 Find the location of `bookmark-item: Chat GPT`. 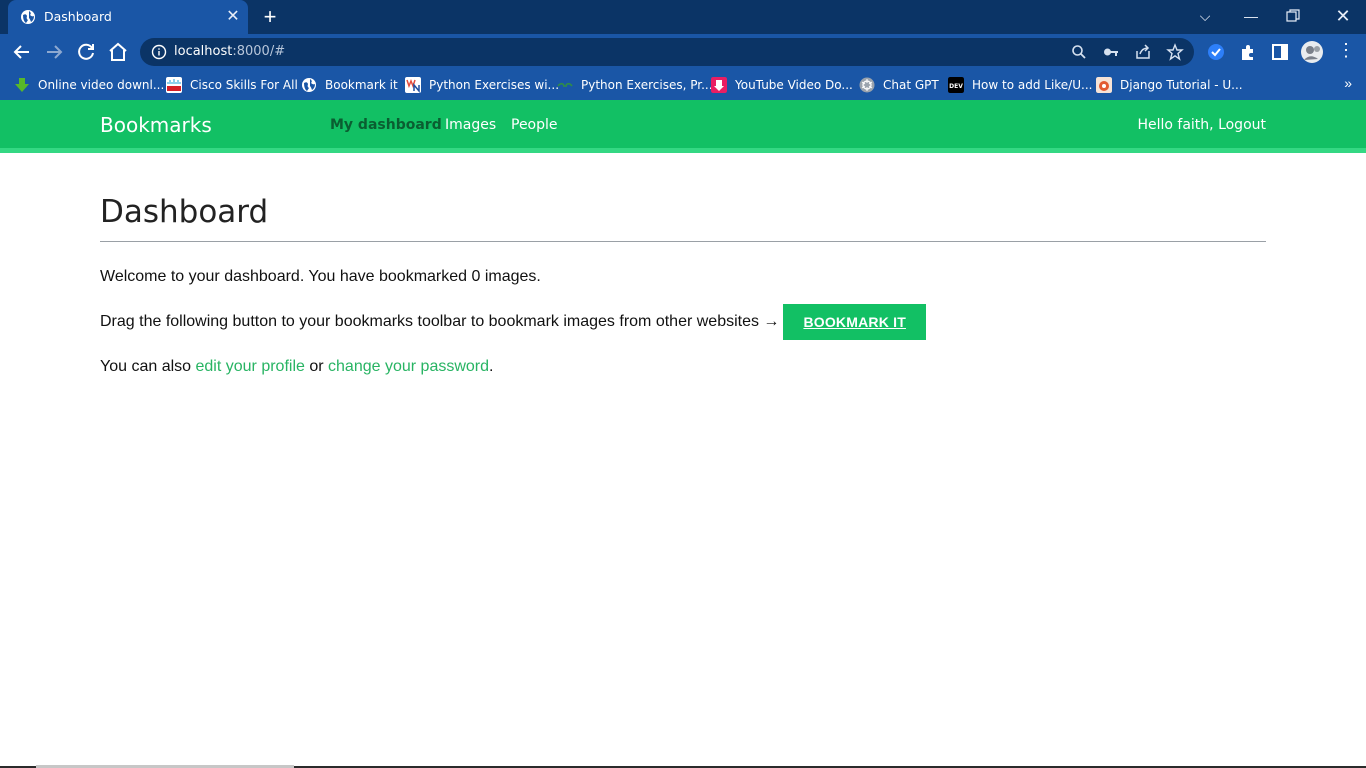

bookmark-item: Chat GPT is located at coordinates (899, 85).